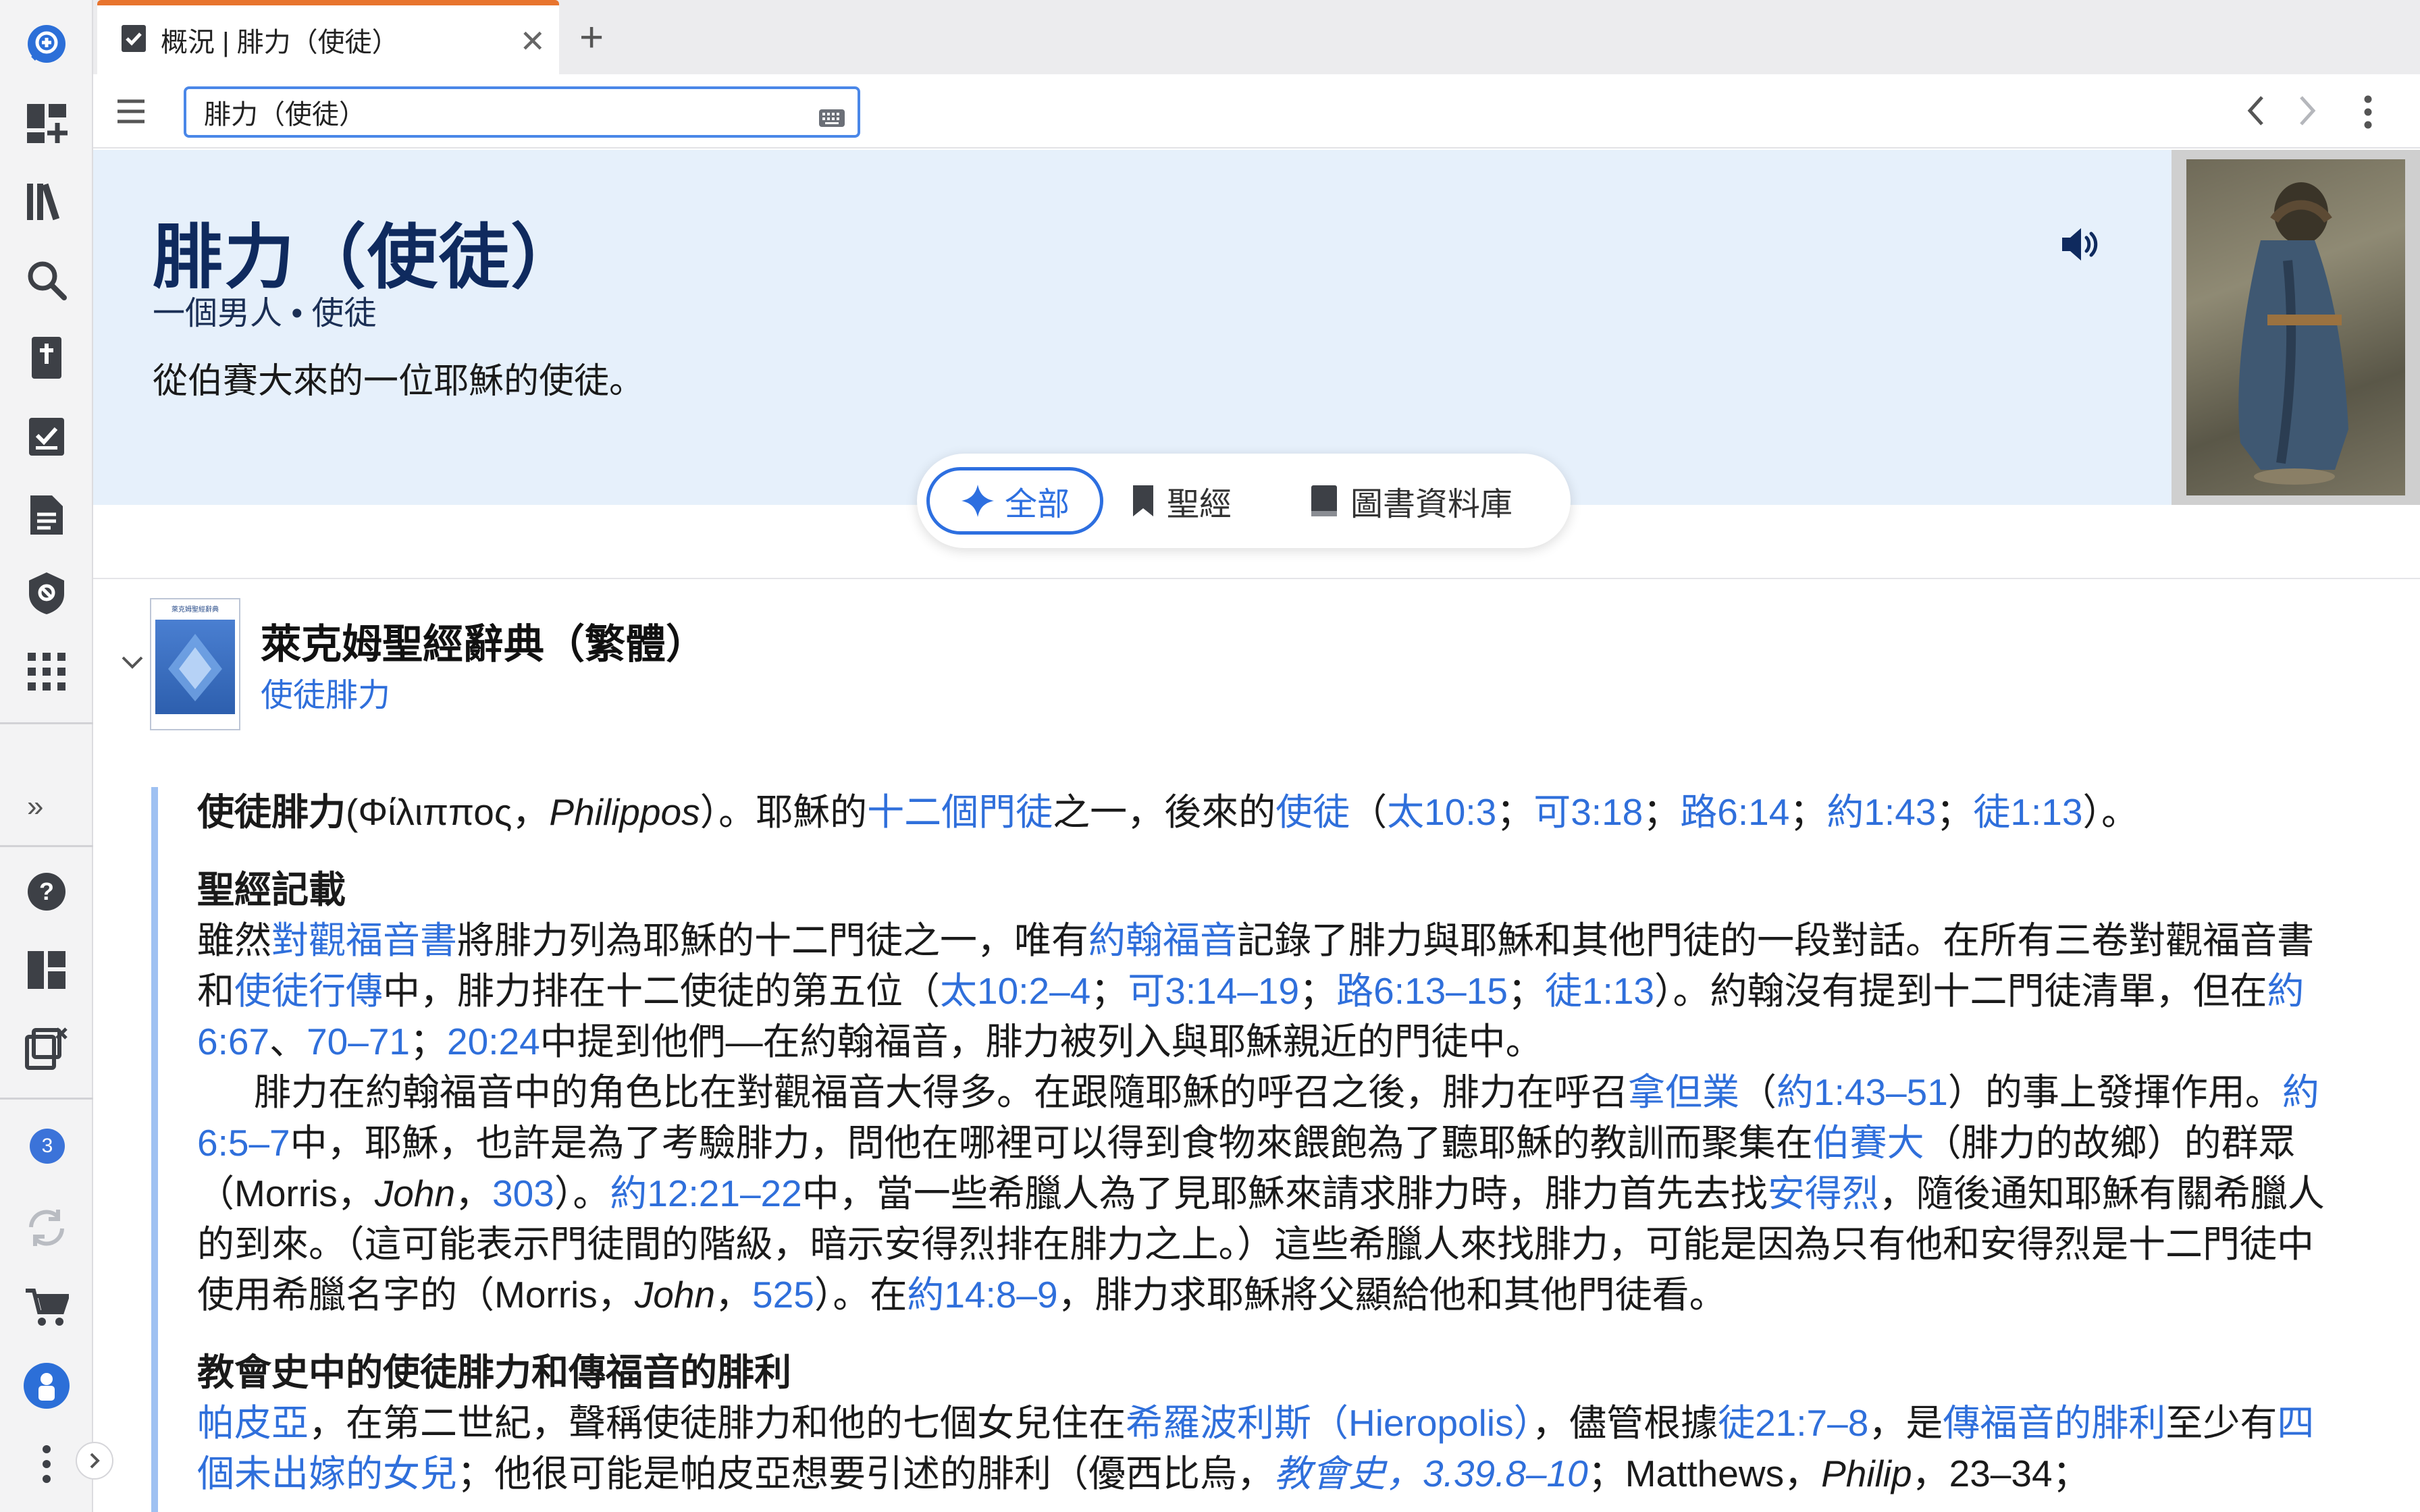 The width and height of the screenshot is (2420, 1512). Describe the element at coordinates (46, 970) in the screenshot. I see `layout-icon` at that location.